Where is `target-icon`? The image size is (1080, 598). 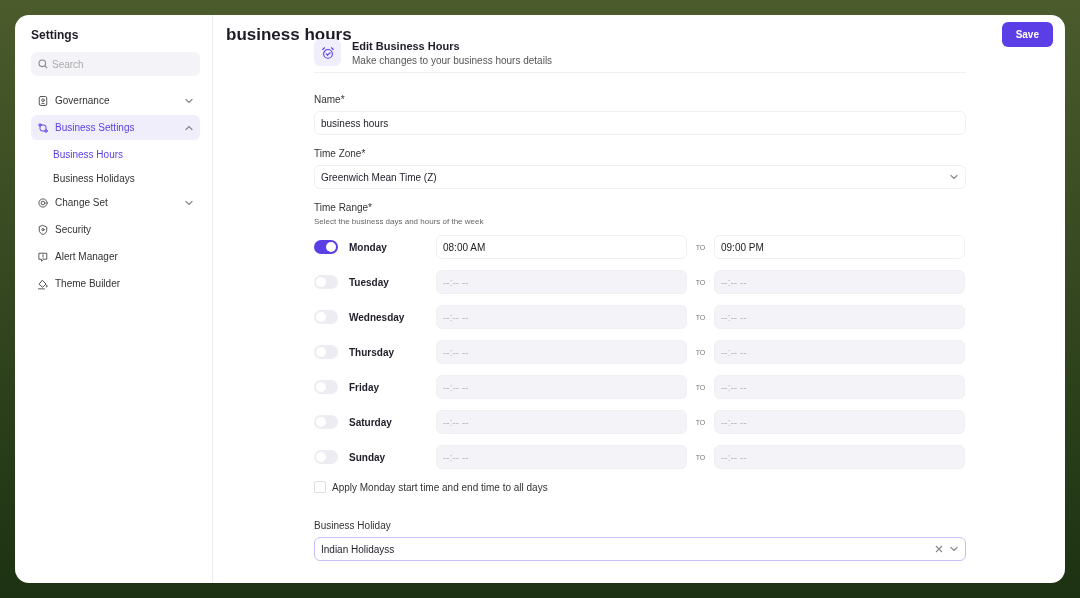
target-icon is located at coordinates (43, 202).